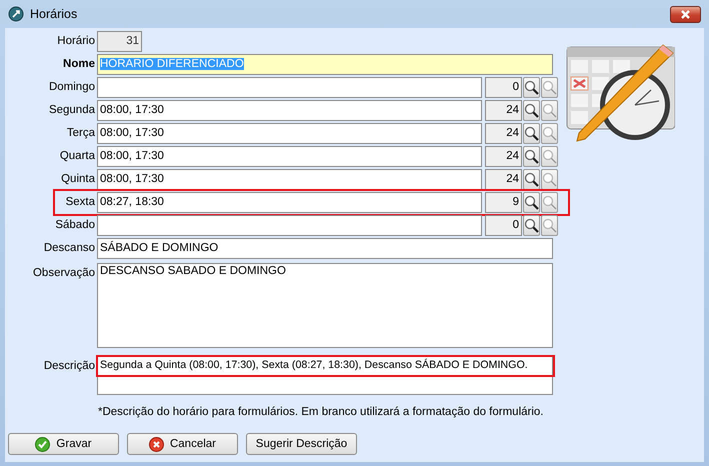 This screenshot has width=709, height=466. Describe the element at coordinates (77, 156) in the screenshot. I see `field-label: Quarta` at that location.